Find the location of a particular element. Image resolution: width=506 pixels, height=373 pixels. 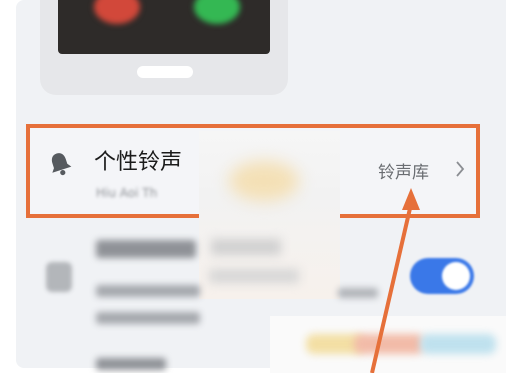

annotation-arrow is located at coordinates (395, 280).